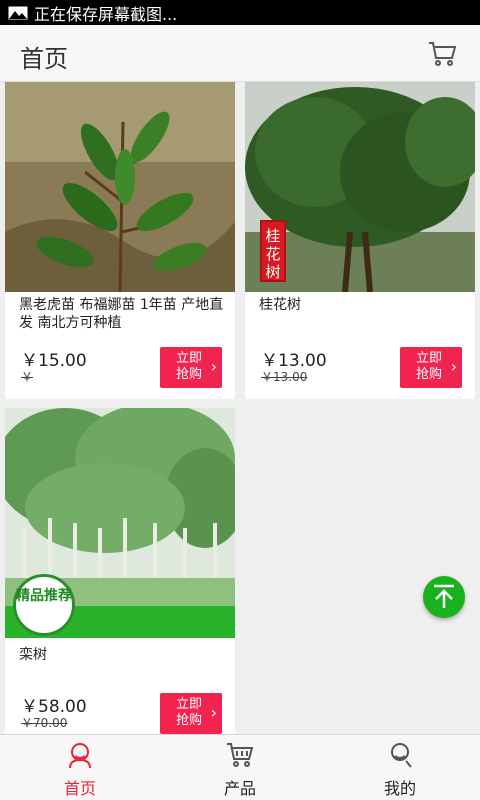 This screenshot has width=480, height=800. What do you see at coordinates (362, 305) in the screenshot?
I see `product-name: 桂花树` at bounding box center [362, 305].